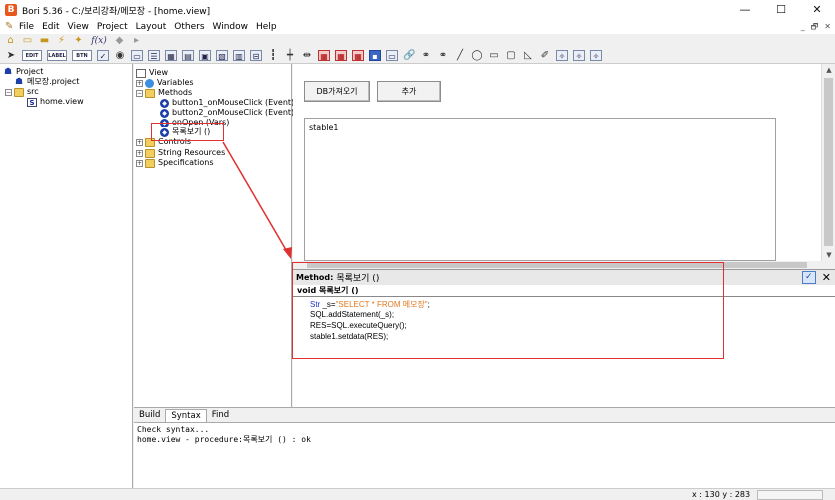  I want to click on wand-icon: ✎, so click(9, 26).